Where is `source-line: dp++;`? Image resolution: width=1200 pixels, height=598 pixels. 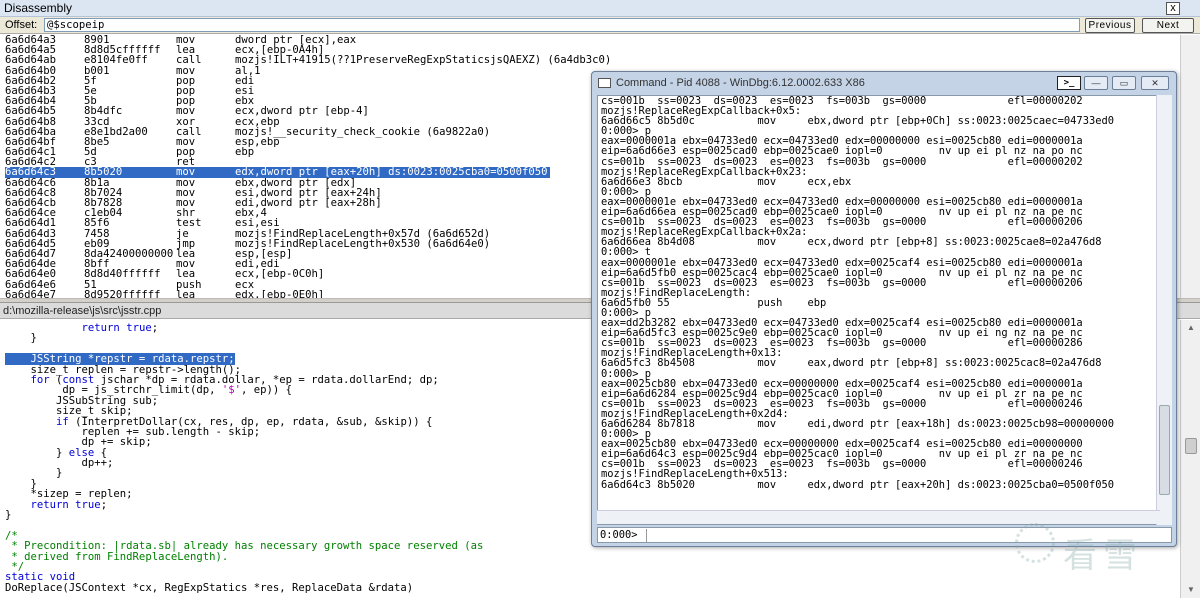 source-line: dp++; is located at coordinates (244, 463).